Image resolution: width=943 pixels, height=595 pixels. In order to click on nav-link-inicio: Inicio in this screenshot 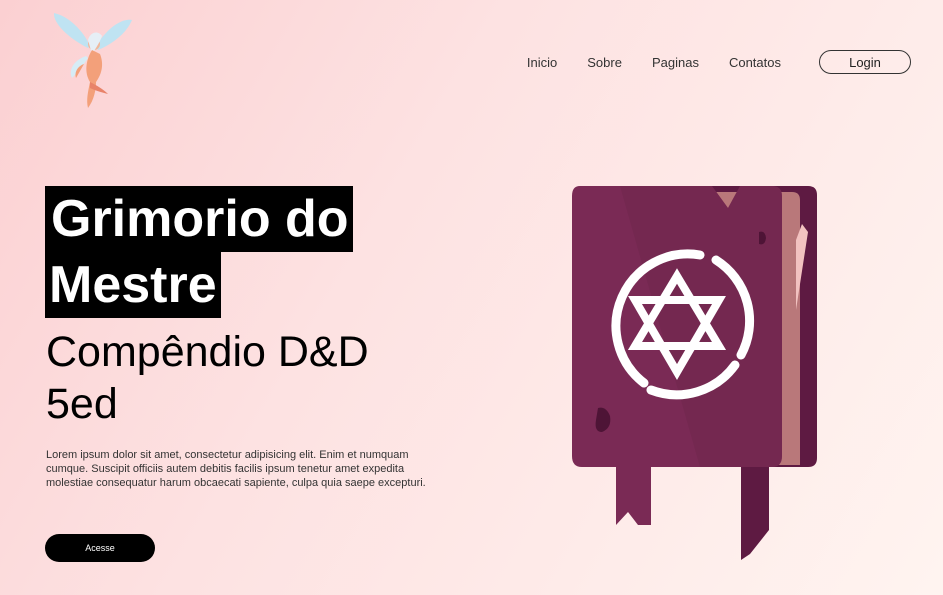, I will do `click(542, 62)`.